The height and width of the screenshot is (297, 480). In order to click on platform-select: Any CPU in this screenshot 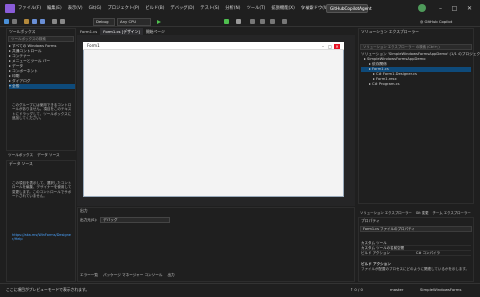, I will do `click(134, 22)`.